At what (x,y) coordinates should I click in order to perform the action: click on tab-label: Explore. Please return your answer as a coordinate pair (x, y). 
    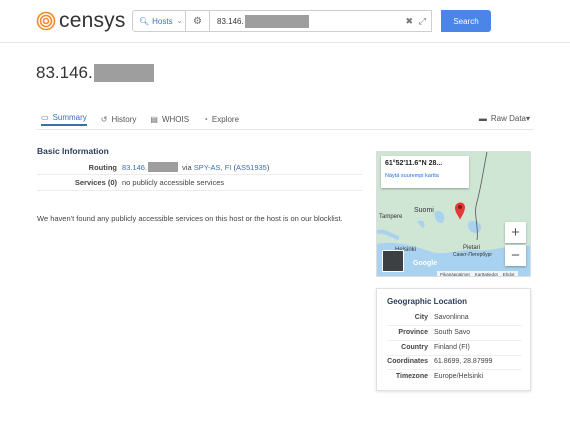
    Looking at the image, I should click on (225, 119).